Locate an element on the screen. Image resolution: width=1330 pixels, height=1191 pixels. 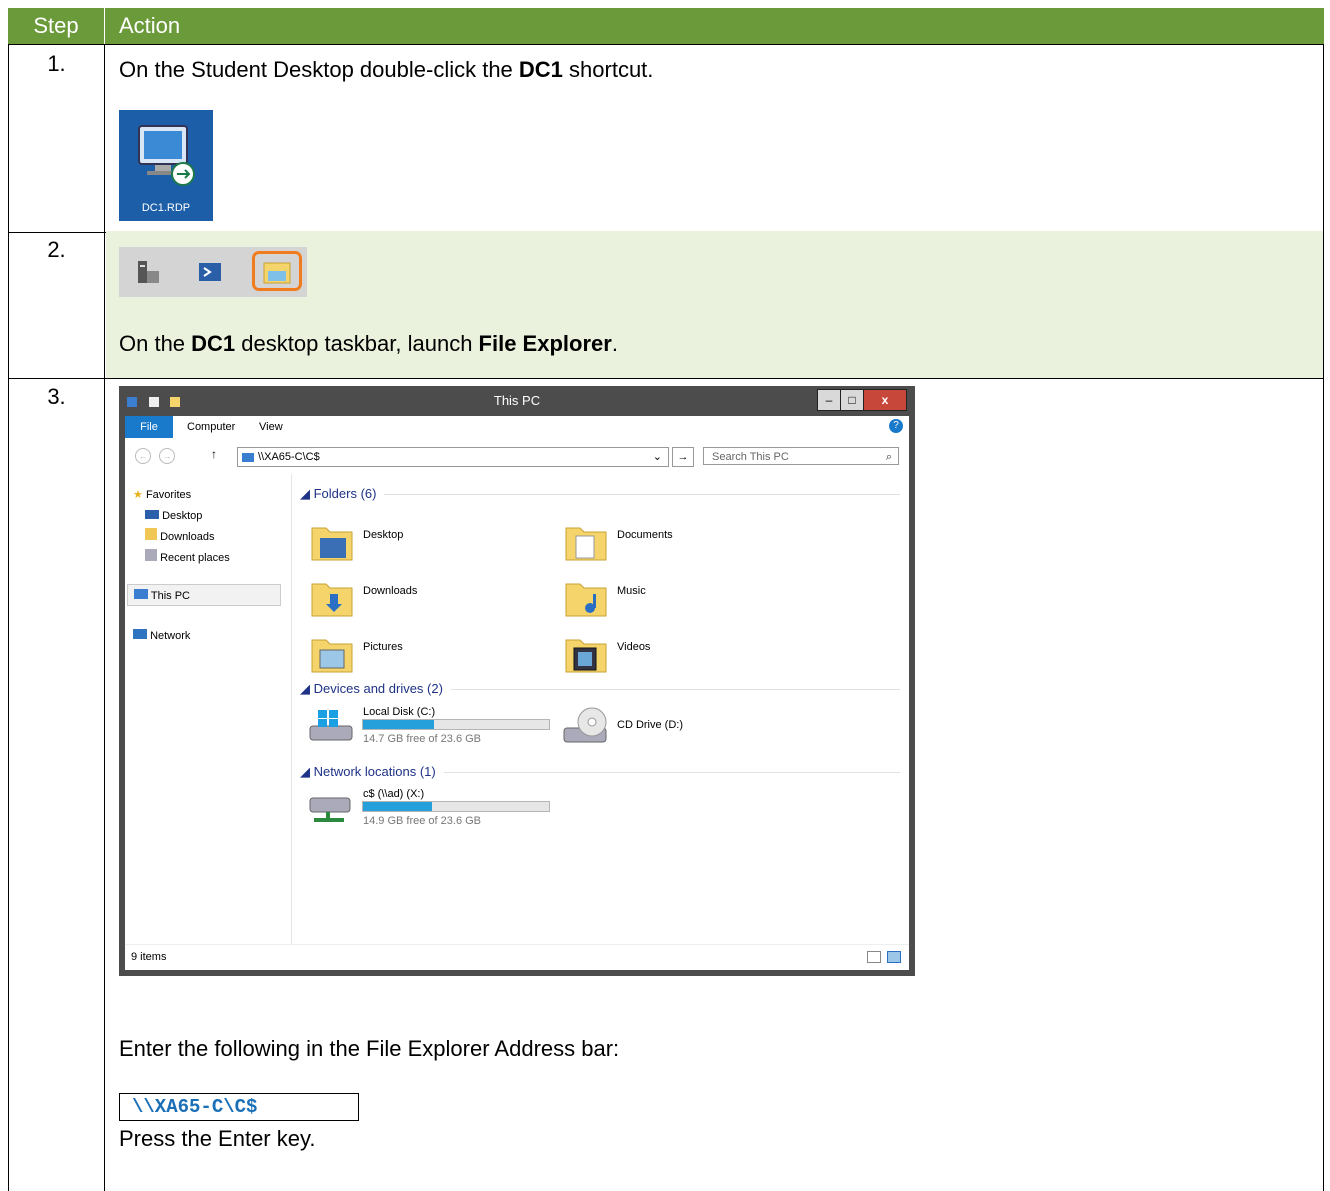
minimize-button: – is located at coordinates (829, 400).